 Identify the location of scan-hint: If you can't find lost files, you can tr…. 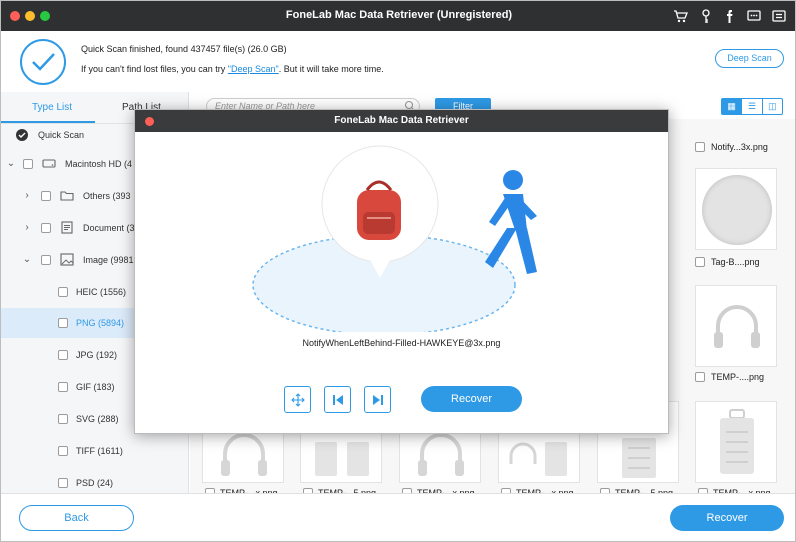
(232, 69).